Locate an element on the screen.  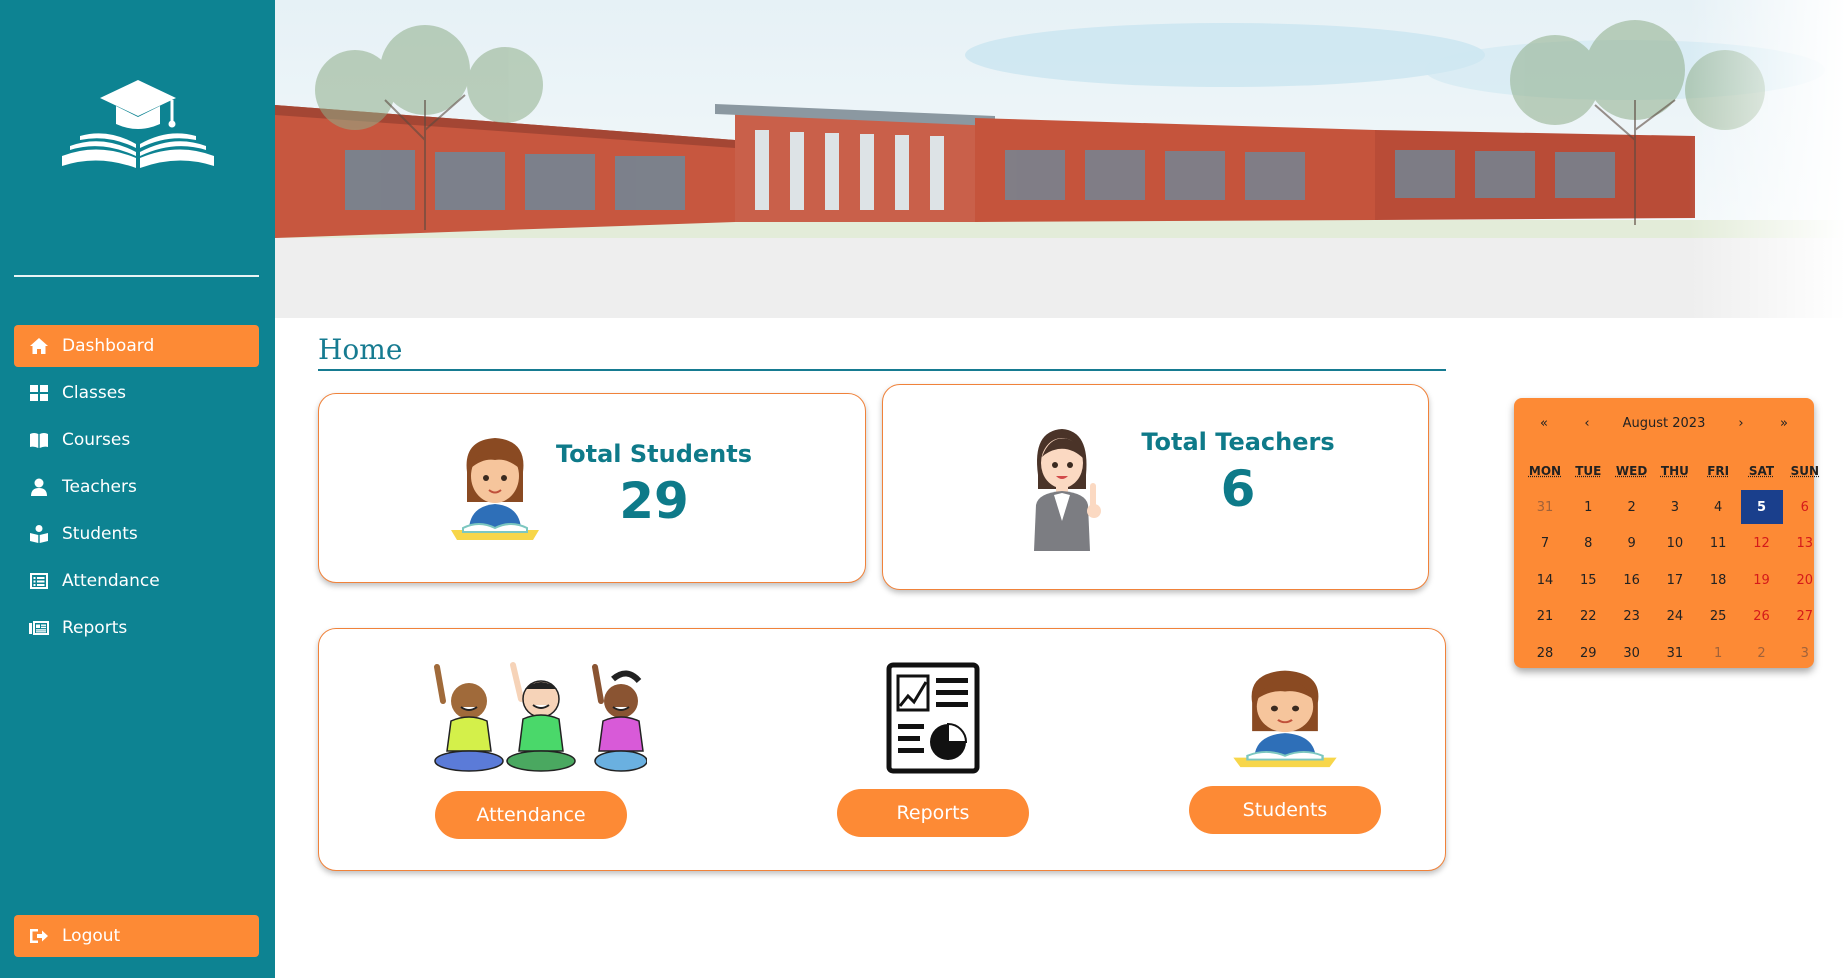
calendar-day: 4 is located at coordinates (1718, 507).